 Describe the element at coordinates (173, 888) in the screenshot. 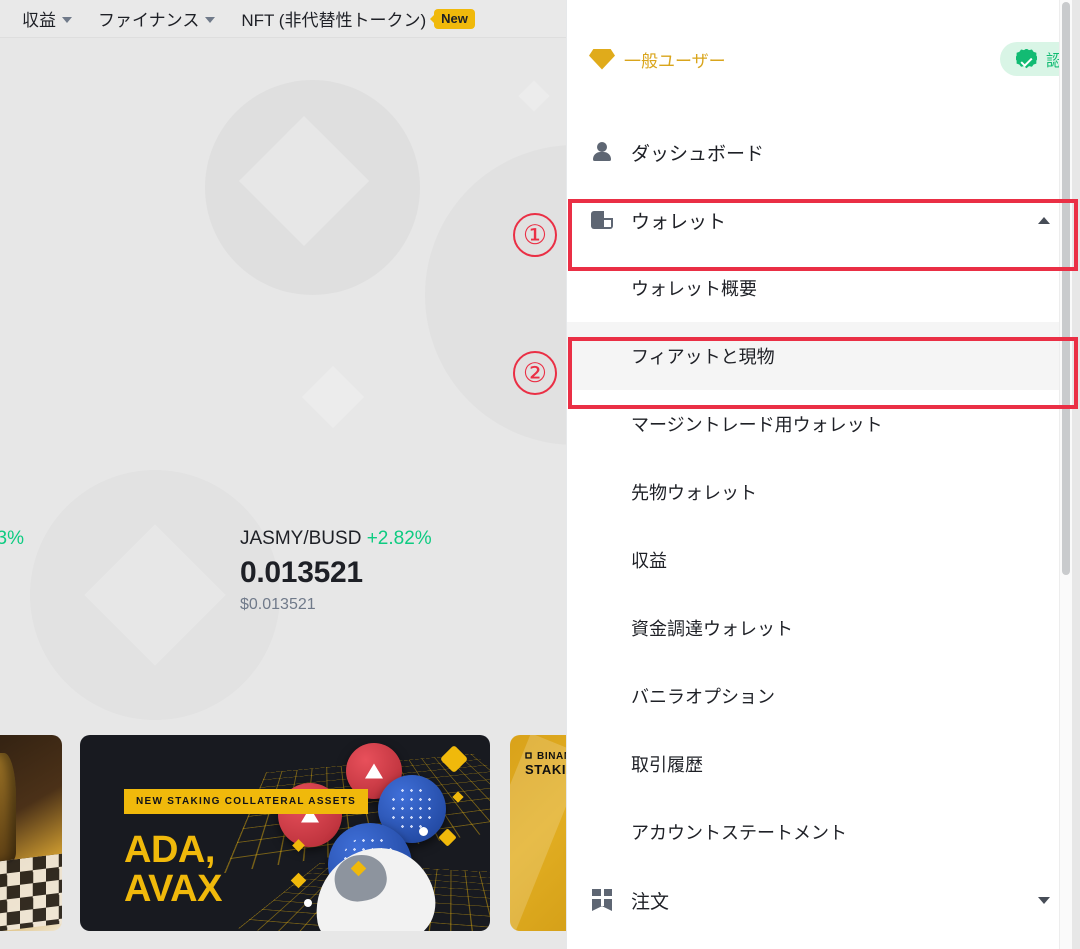

I see `promo-headline-line2: AVAX` at that location.